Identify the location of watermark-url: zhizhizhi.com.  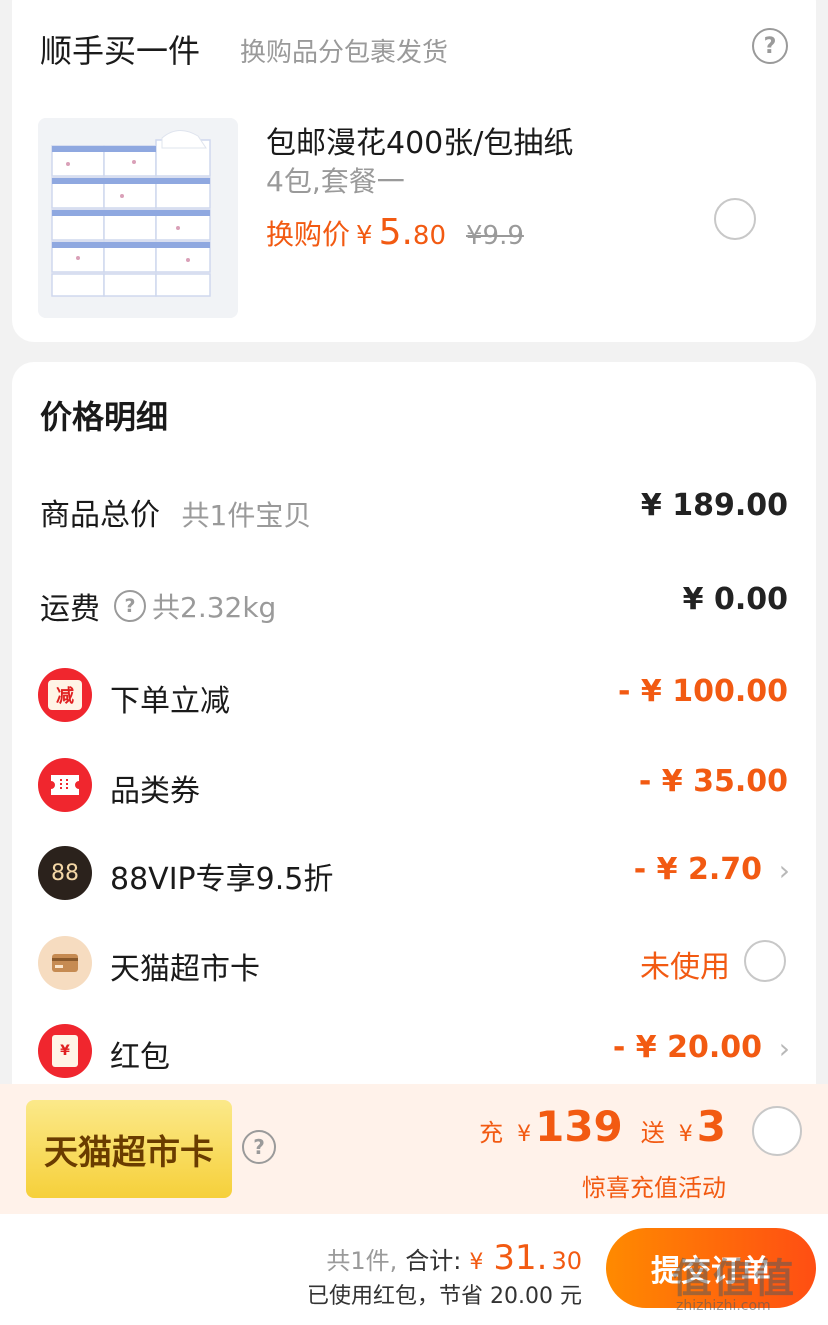
(723, 1306).